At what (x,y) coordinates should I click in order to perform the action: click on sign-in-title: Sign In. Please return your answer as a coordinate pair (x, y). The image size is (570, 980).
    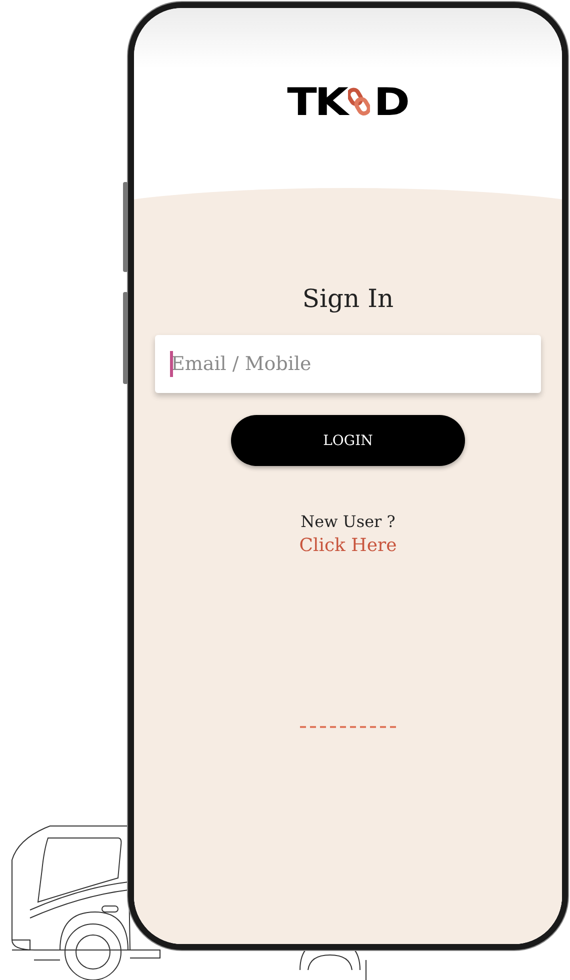
    Looking at the image, I should click on (348, 298).